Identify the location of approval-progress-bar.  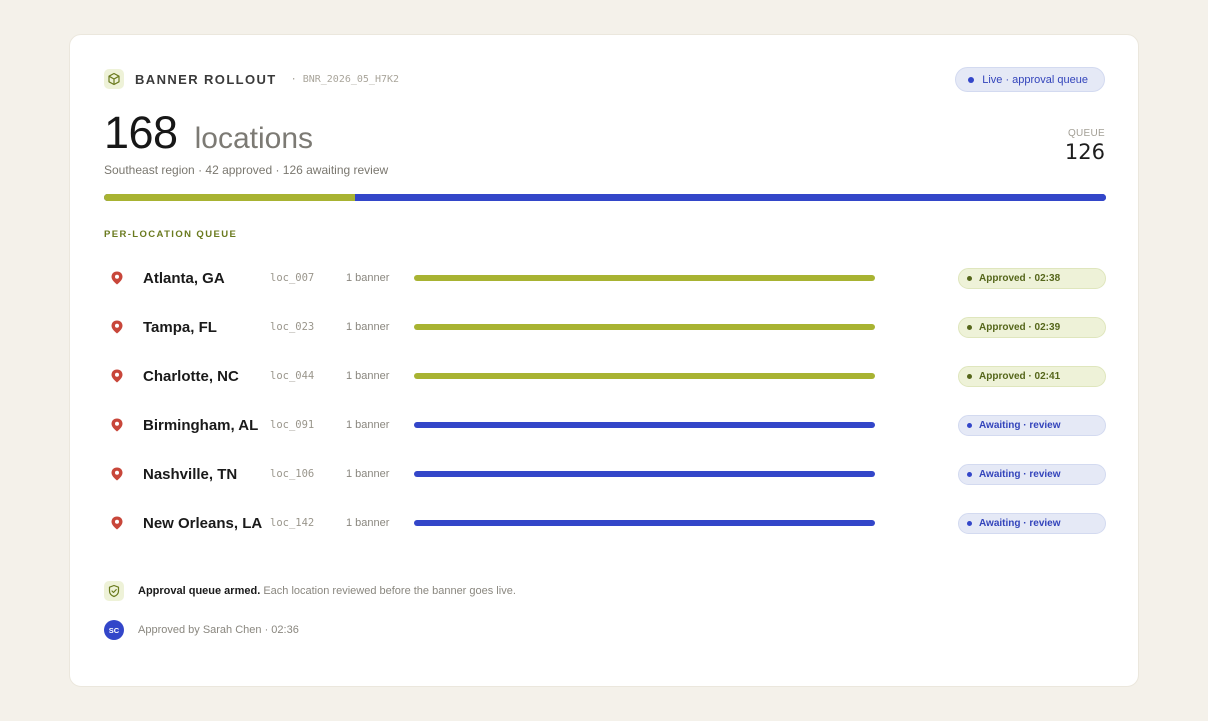
(605, 197).